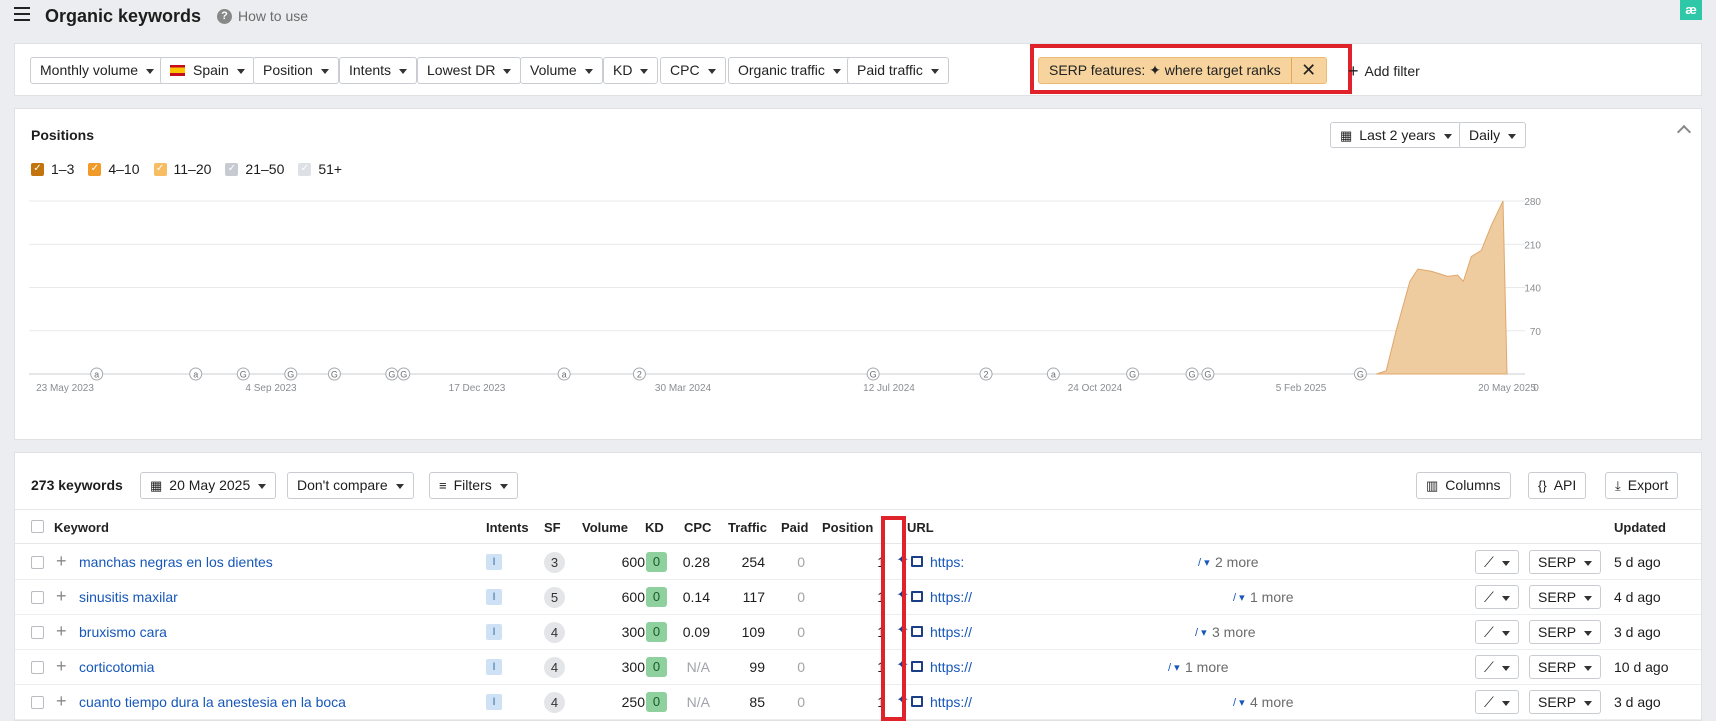 The height and width of the screenshot is (721, 1716). I want to click on filter-label: Spain, so click(211, 70).